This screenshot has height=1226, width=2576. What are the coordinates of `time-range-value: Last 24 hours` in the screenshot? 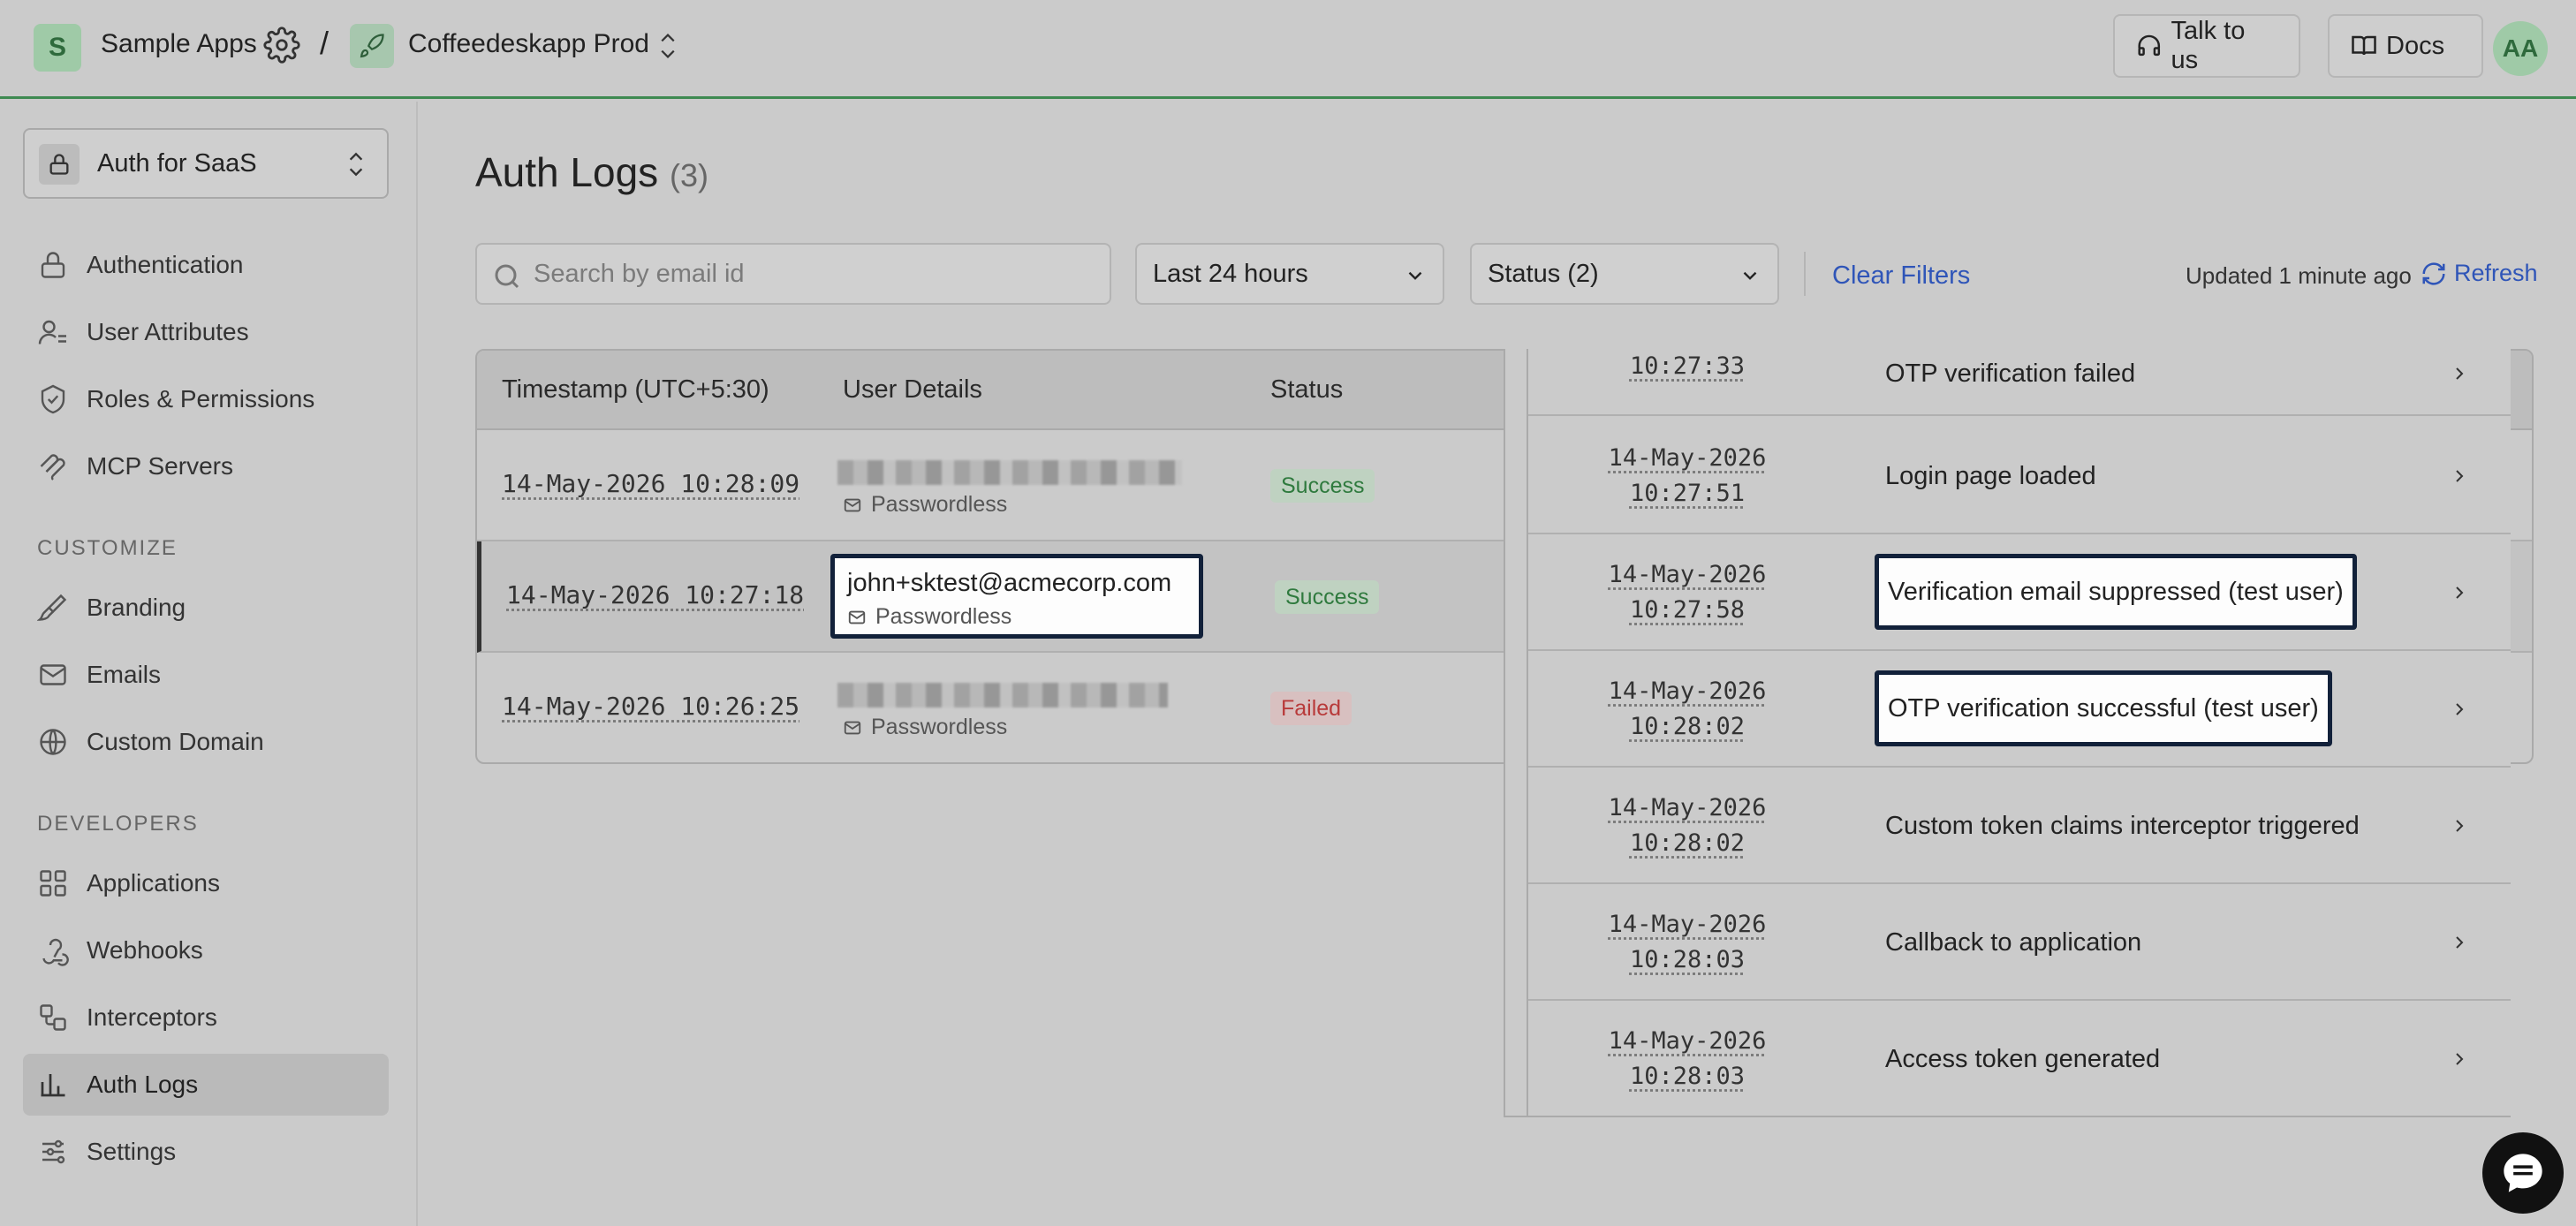 It's located at (1231, 274).